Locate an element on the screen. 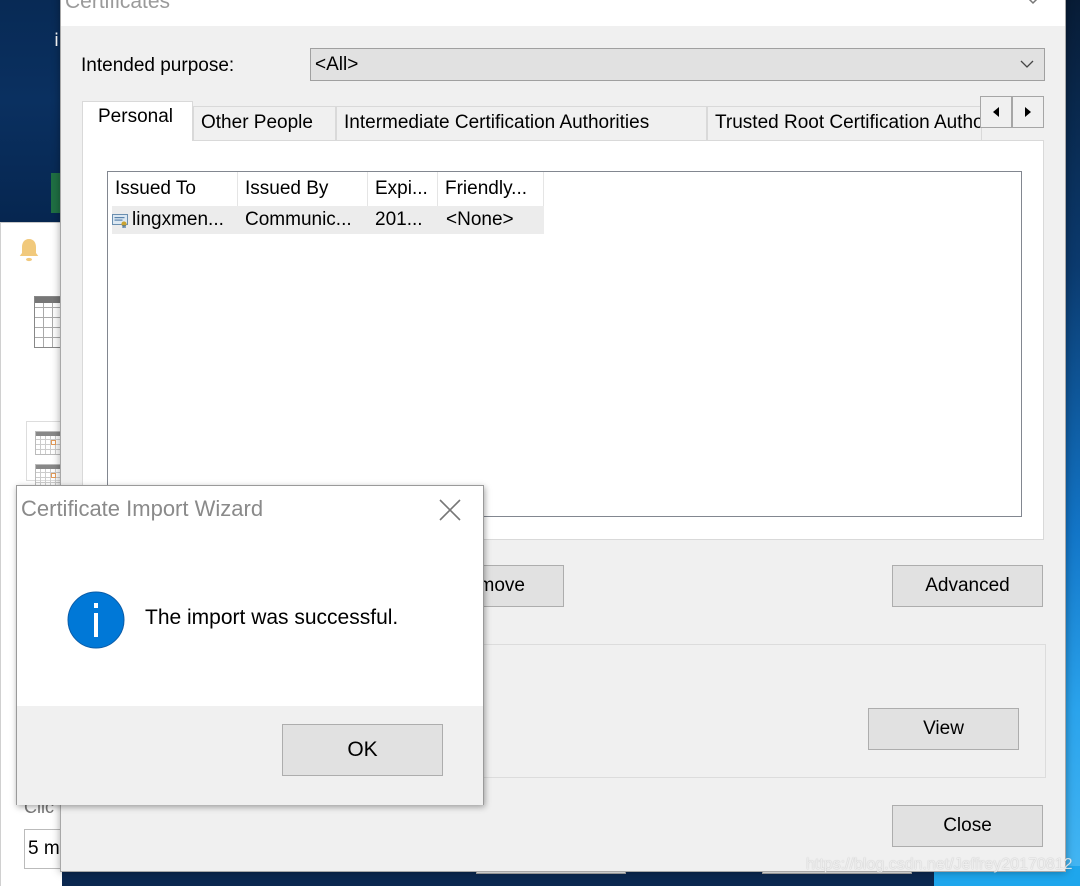 The width and height of the screenshot is (1080, 886). certificates-title: Certificates is located at coordinates (118, 6).